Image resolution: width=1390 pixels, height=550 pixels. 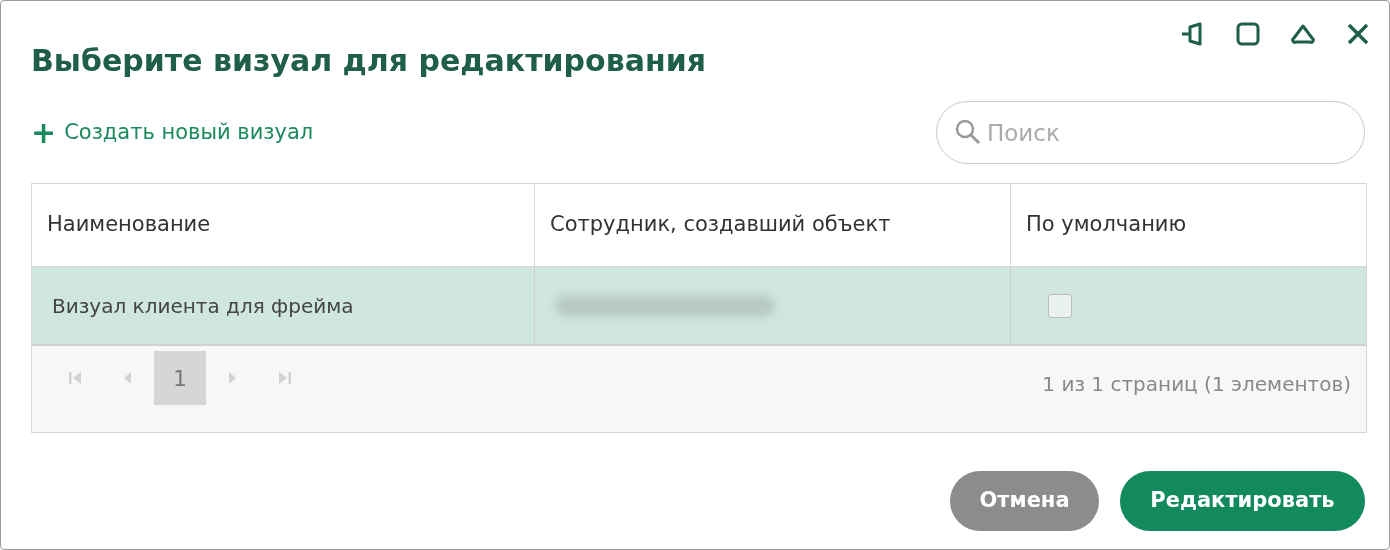 I want to click on checkbox, so click(x=1060, y=305).